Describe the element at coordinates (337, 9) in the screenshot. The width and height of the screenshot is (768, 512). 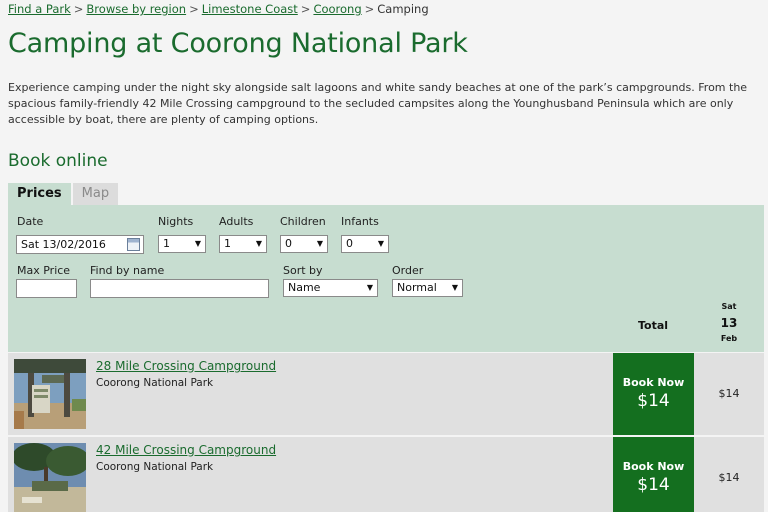
I see `breadcrumb-coorong: Coorong` at that location.